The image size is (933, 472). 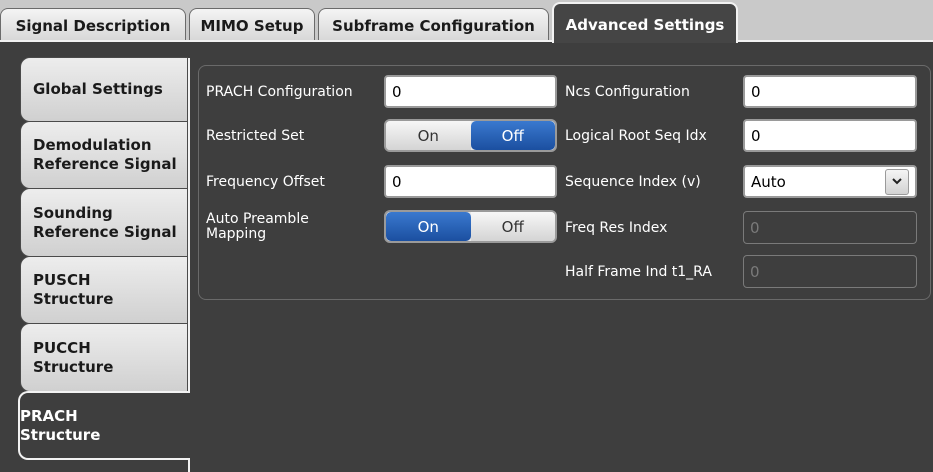 I want to click on restricted-set-off-option: Off, so click(x=512, y=135).